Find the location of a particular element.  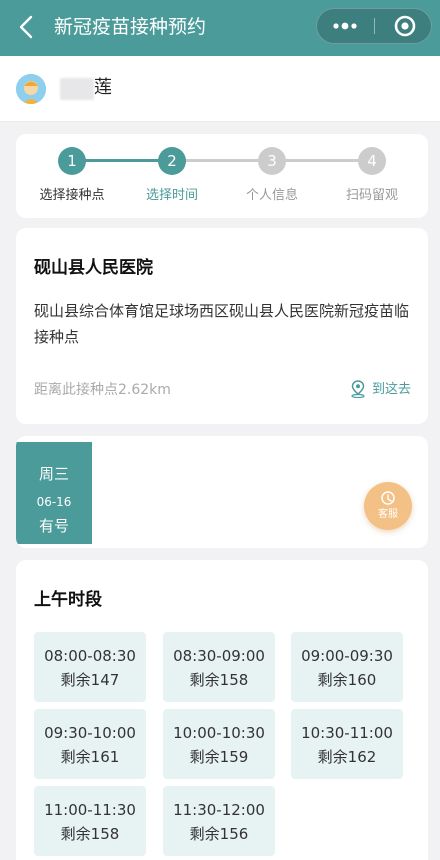

step-1-circle: 1 is located at coordinates (72, 161).